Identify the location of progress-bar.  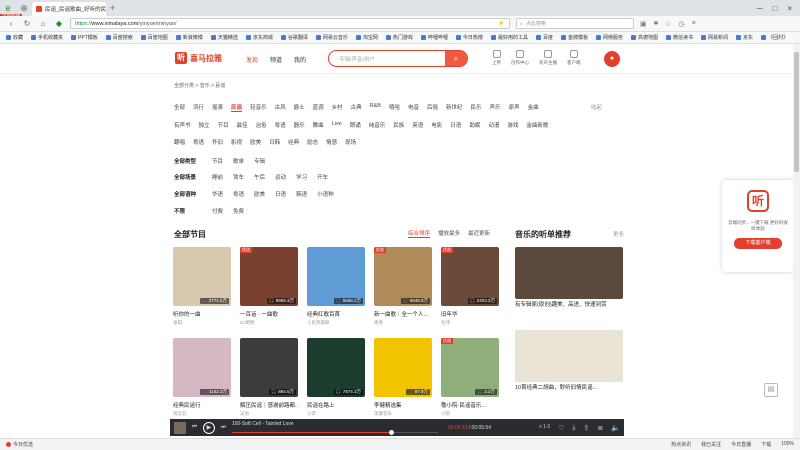
(334, 432).